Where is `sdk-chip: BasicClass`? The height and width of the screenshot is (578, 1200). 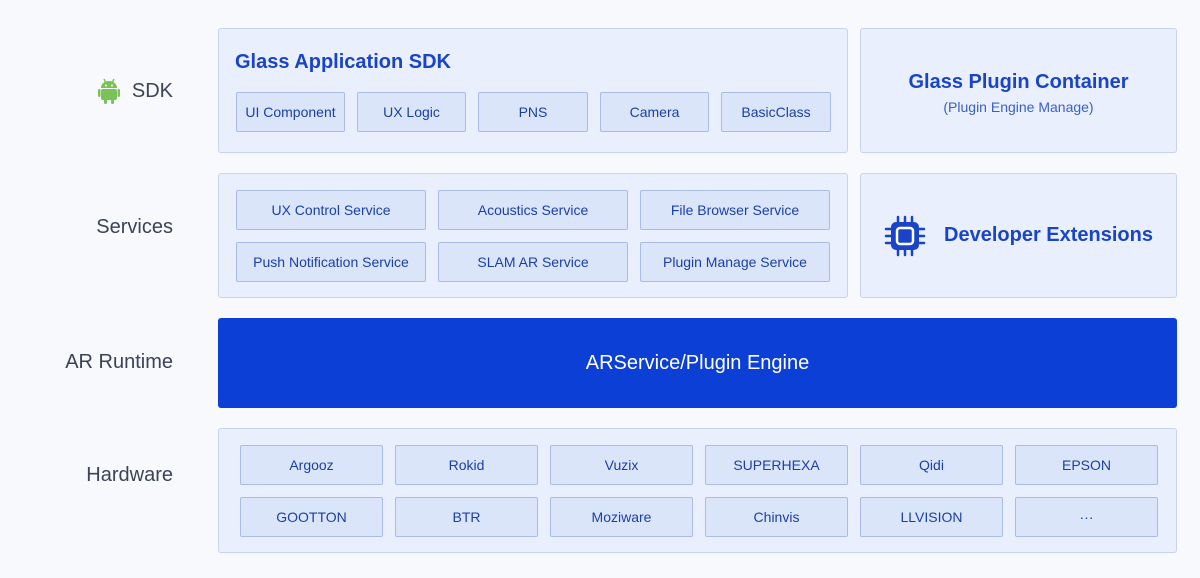
sdk-chip: BasicClass is located at coordinates (776, 112).